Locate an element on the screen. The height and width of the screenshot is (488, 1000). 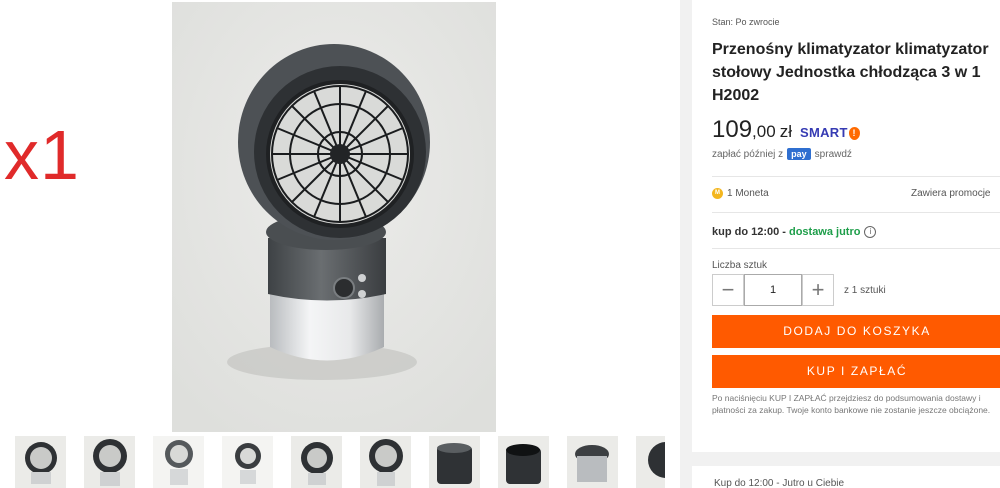
quantity-stepper: − + z 1 sztuki is located at coordinates (799, 290).